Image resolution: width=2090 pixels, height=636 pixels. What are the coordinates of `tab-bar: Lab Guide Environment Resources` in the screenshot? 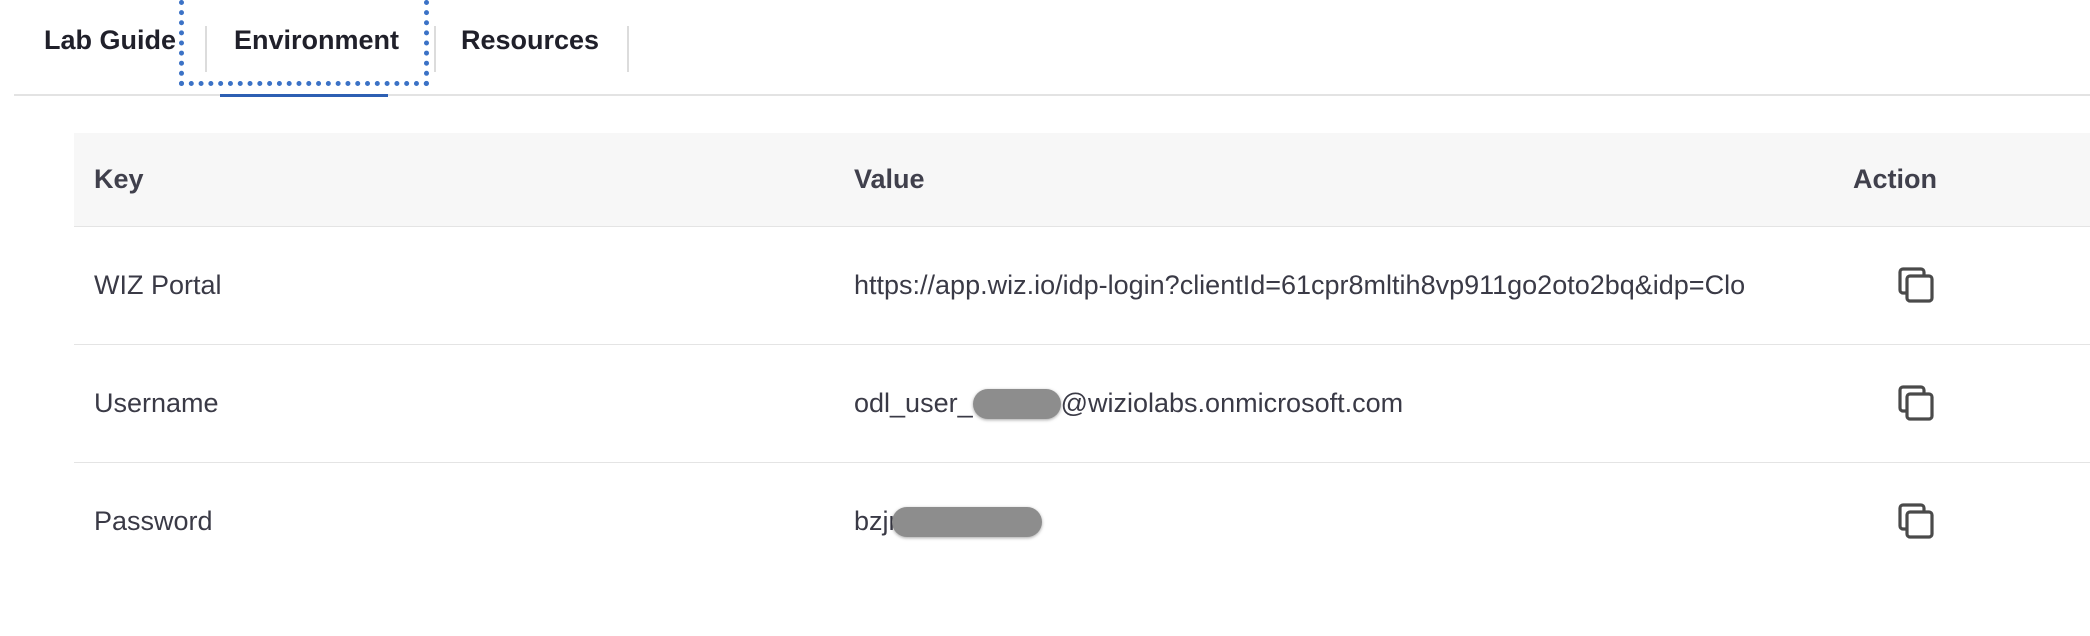 It's located at (1052, 48).